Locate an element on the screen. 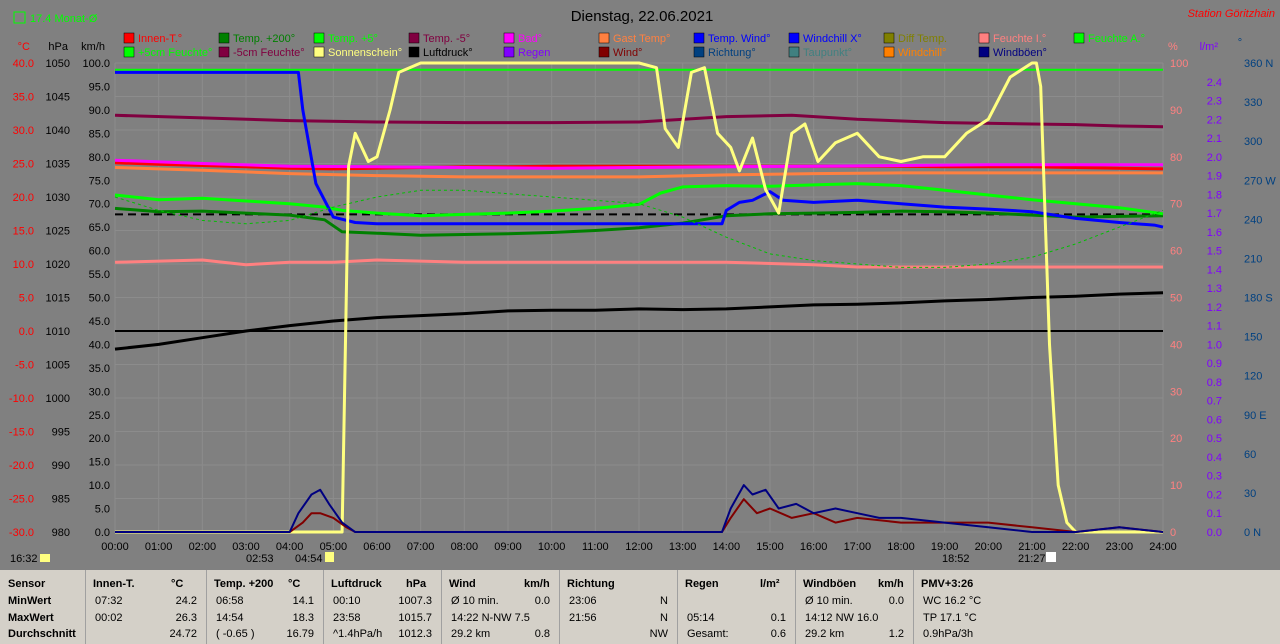  column-unit: km/h is located at coordinates (537, 584).